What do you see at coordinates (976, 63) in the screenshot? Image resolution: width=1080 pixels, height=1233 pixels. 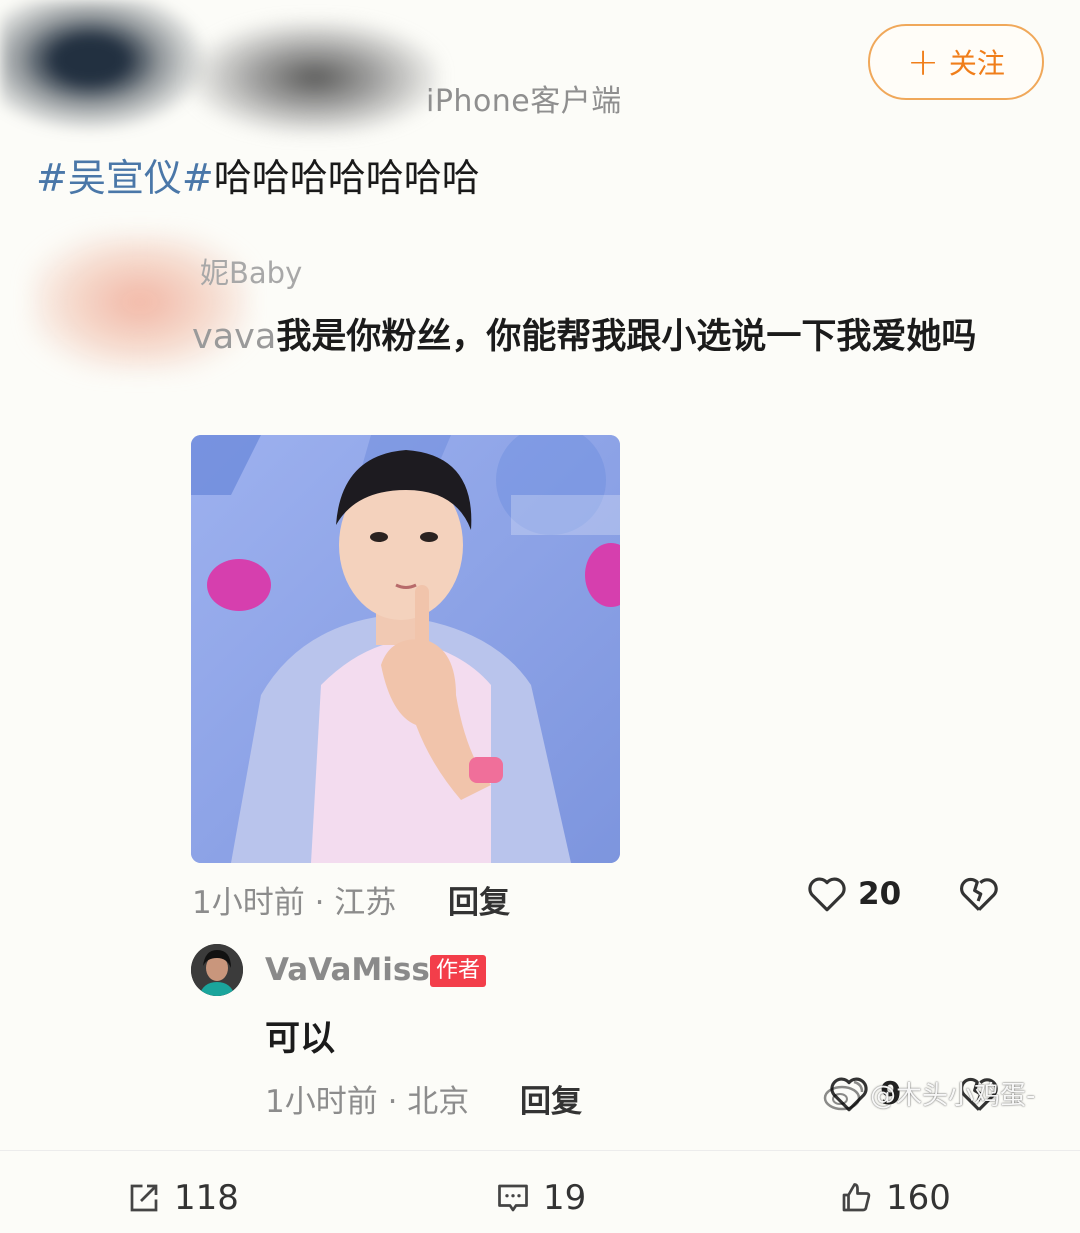 I see `follow-label: 关注` at bounding box center [976, 63].